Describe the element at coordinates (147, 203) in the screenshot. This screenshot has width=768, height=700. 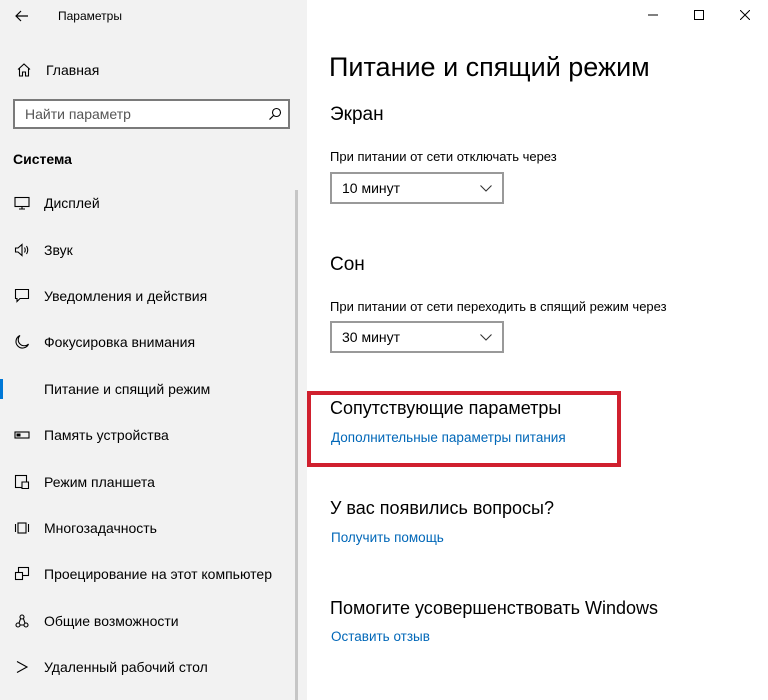
I see `sidebar-item-display: Дисплей` at that location.